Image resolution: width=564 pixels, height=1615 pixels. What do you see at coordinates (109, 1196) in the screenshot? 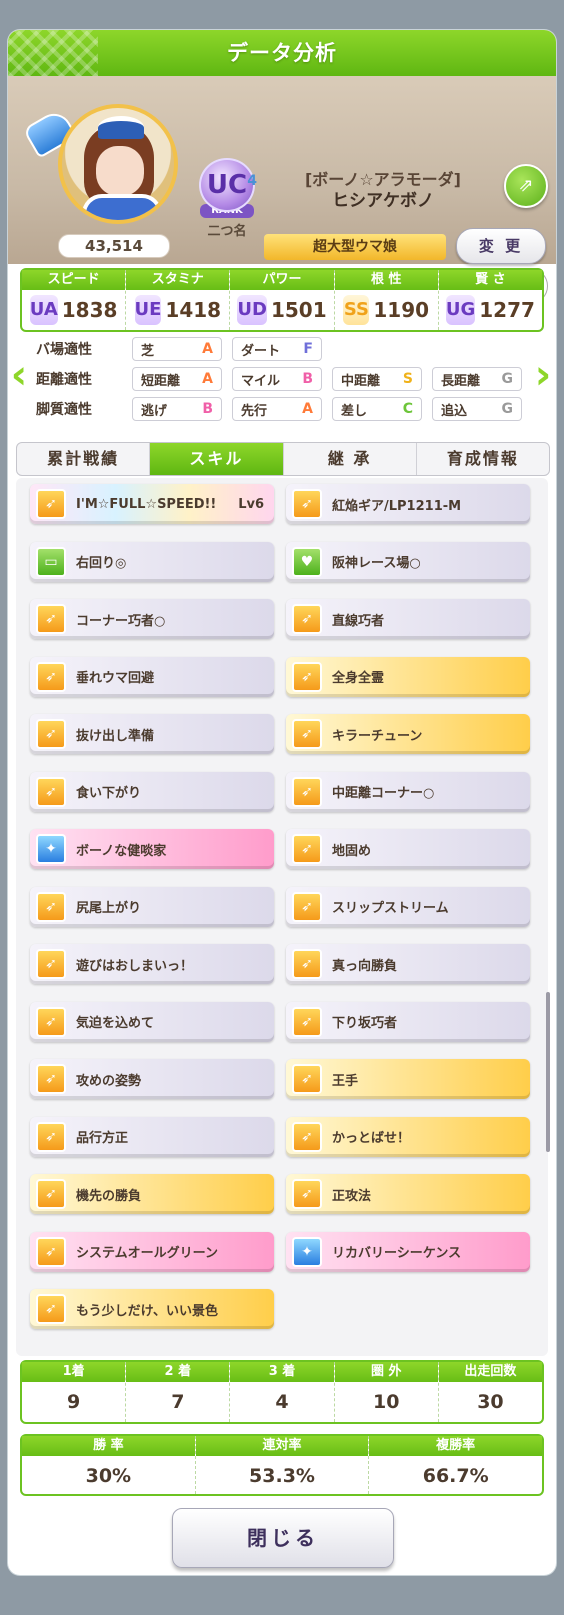
I see `skill-name: 機先の勝負` at bounding box center [109, 1196].